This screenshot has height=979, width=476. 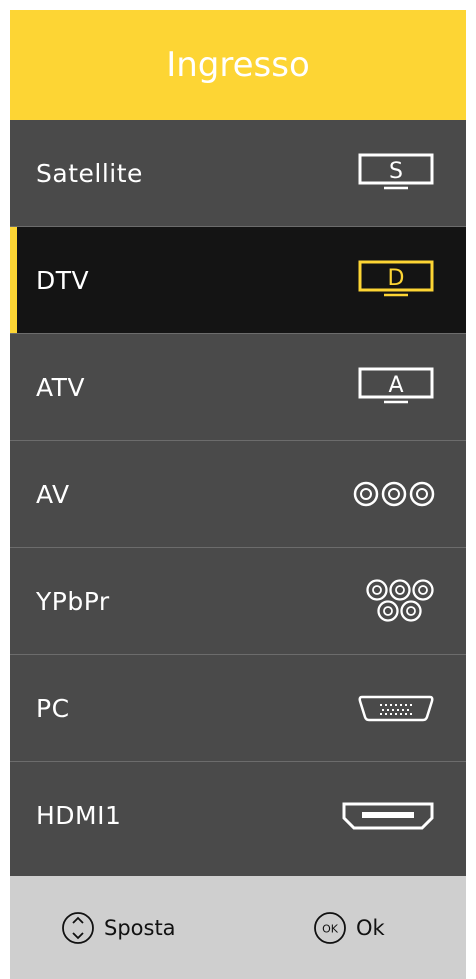 I want to click on help-bar: Sposta OK Ok, so click(x=238, y=927).